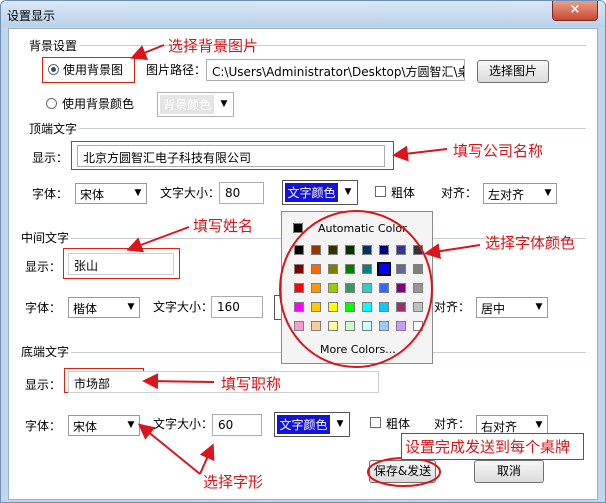 The width and height of the screenshot is (606, 503). What do you see at coordinates (488, 447) in the screenshot?
I see `annotation-save-send-note: 设置完成发送到每个桌牌` at bounding box center [488, 447].